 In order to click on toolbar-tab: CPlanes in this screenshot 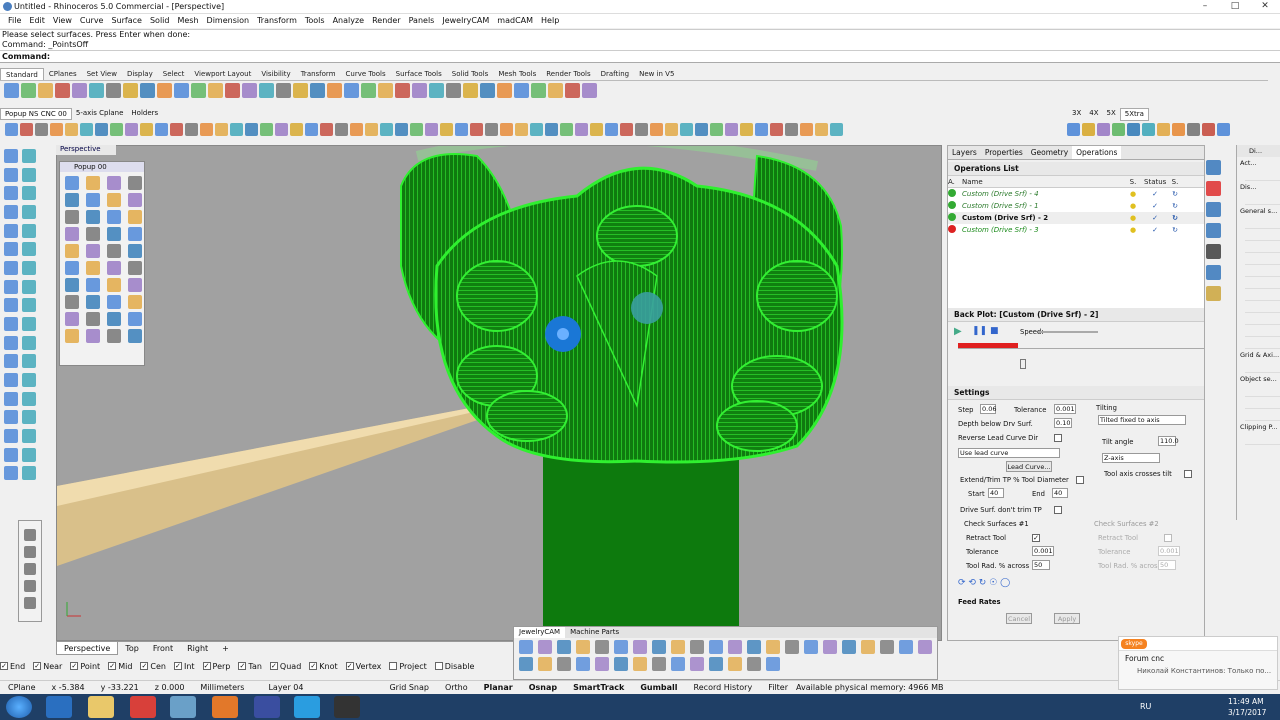, I will do `click(63, 74)`.